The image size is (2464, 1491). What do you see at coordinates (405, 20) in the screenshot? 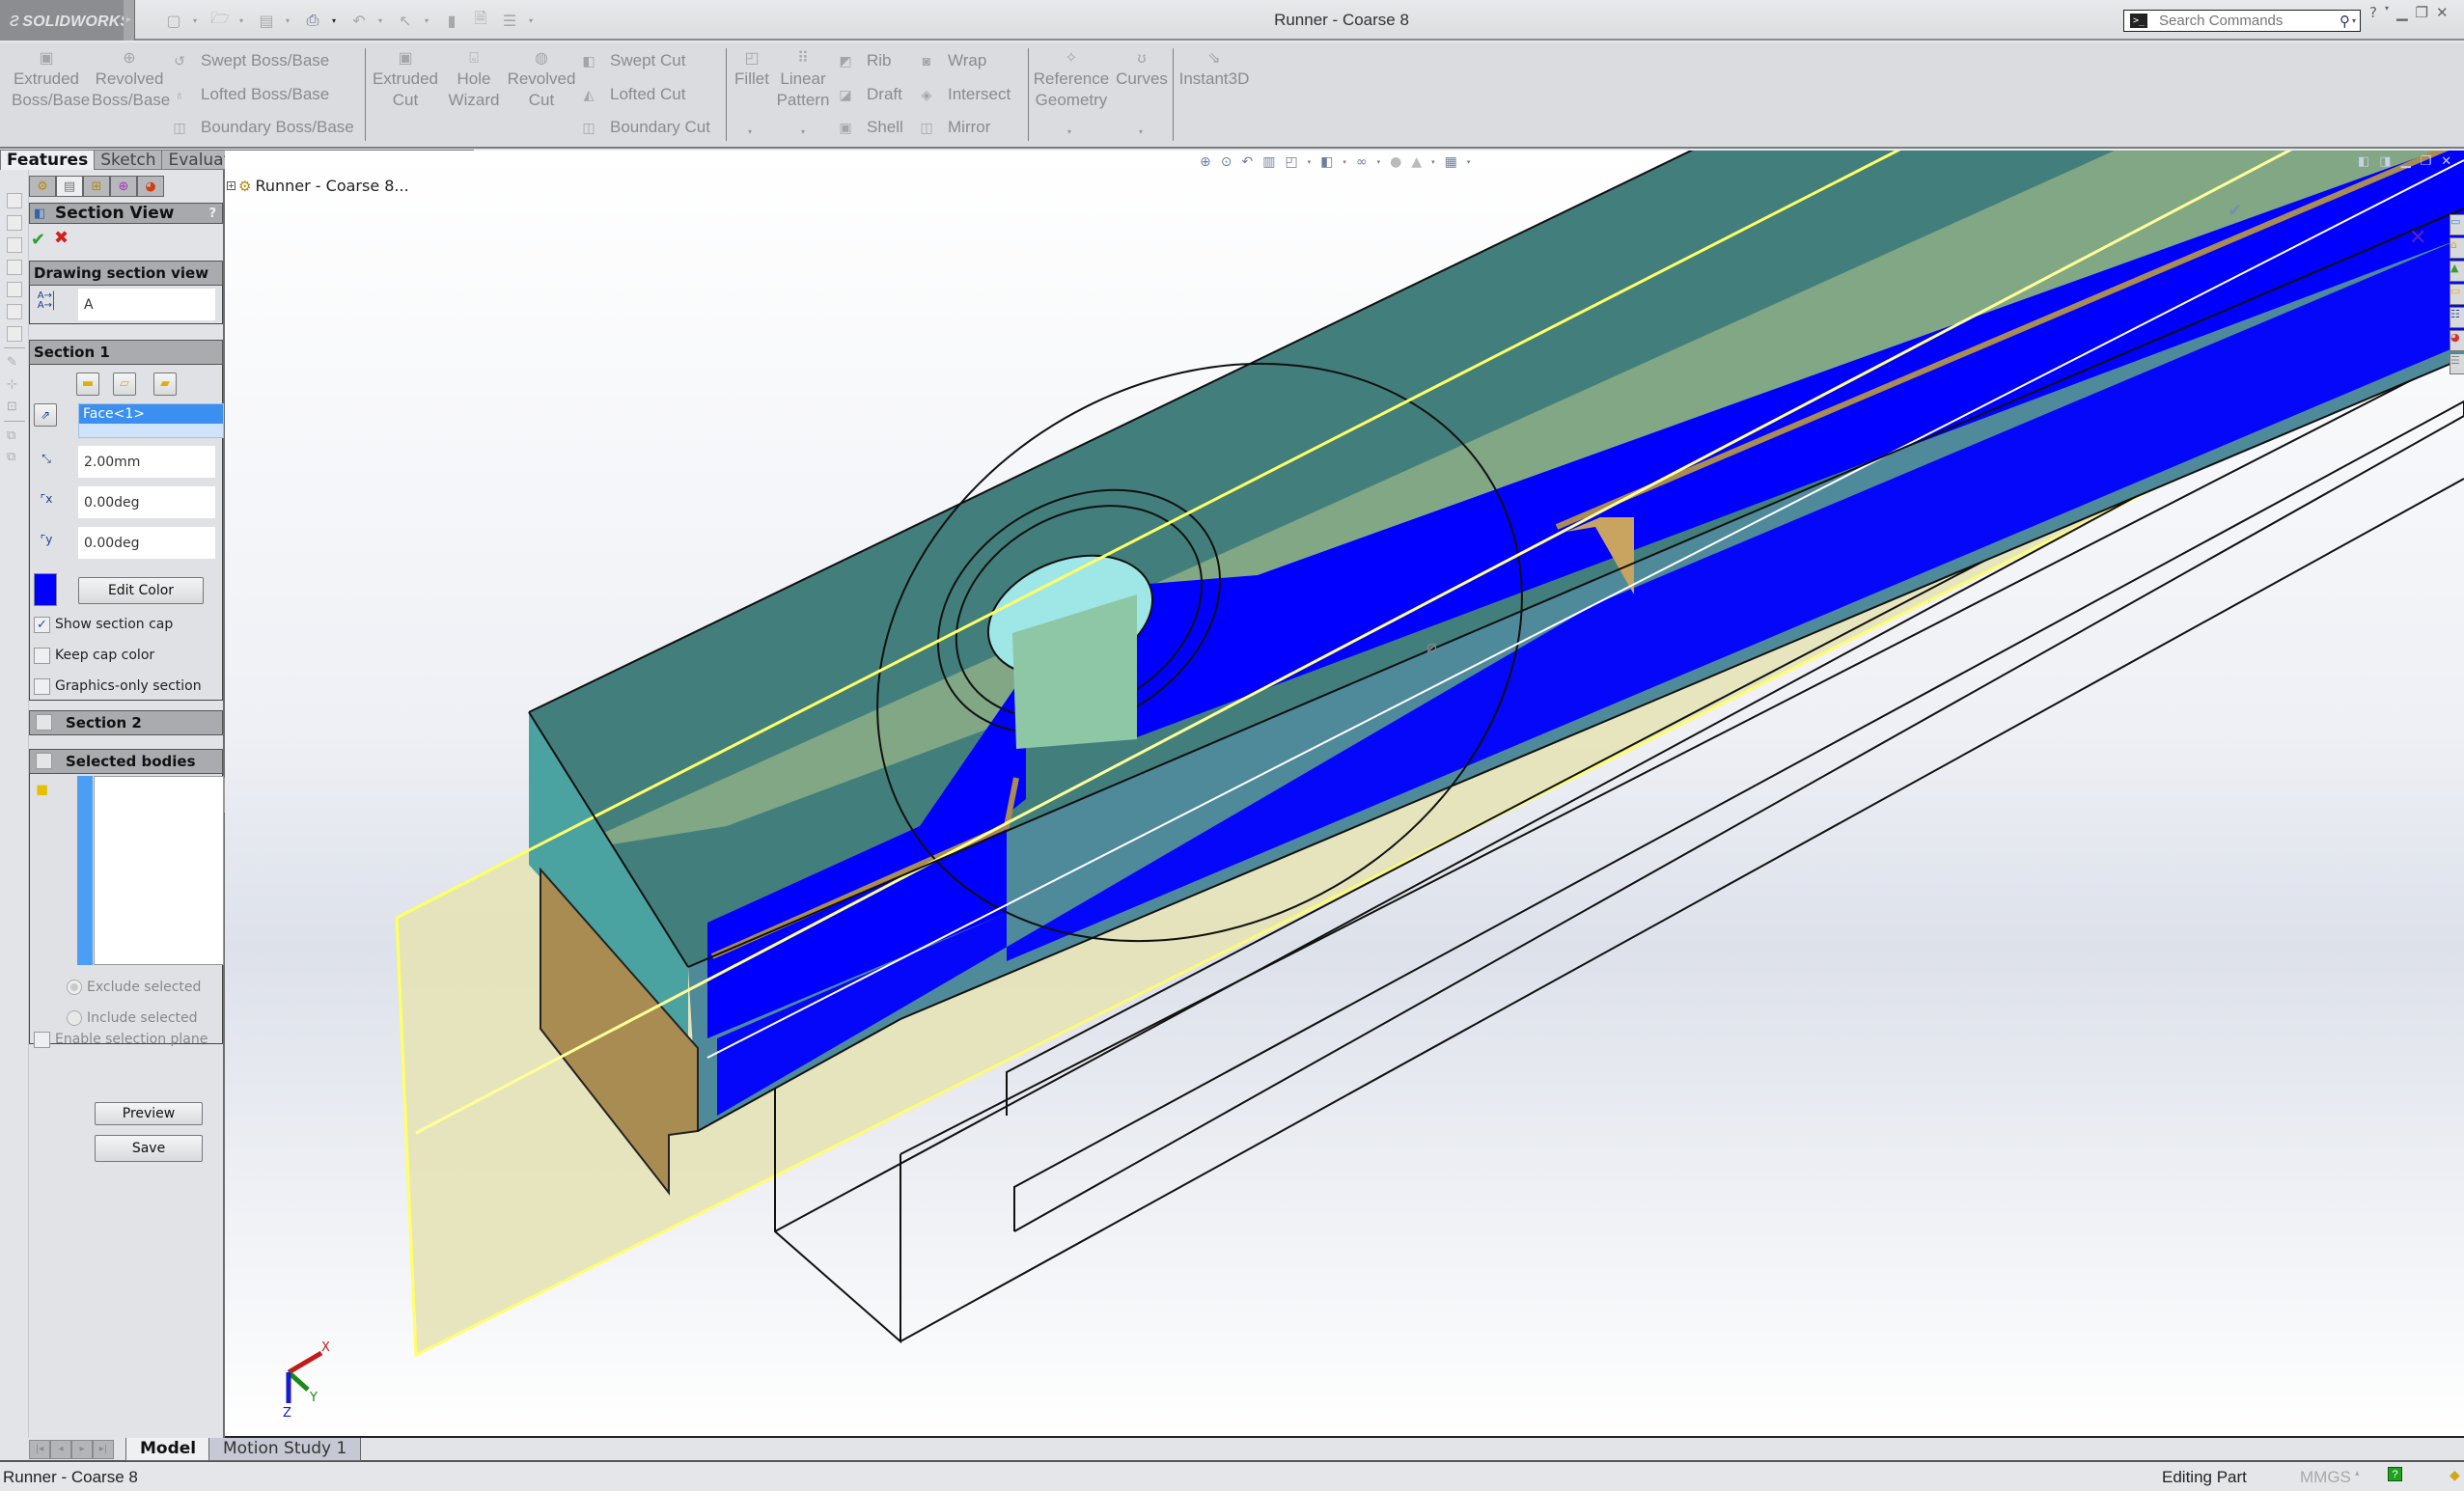
I see `select-icon: ↖` at bounding box center [405, 20].